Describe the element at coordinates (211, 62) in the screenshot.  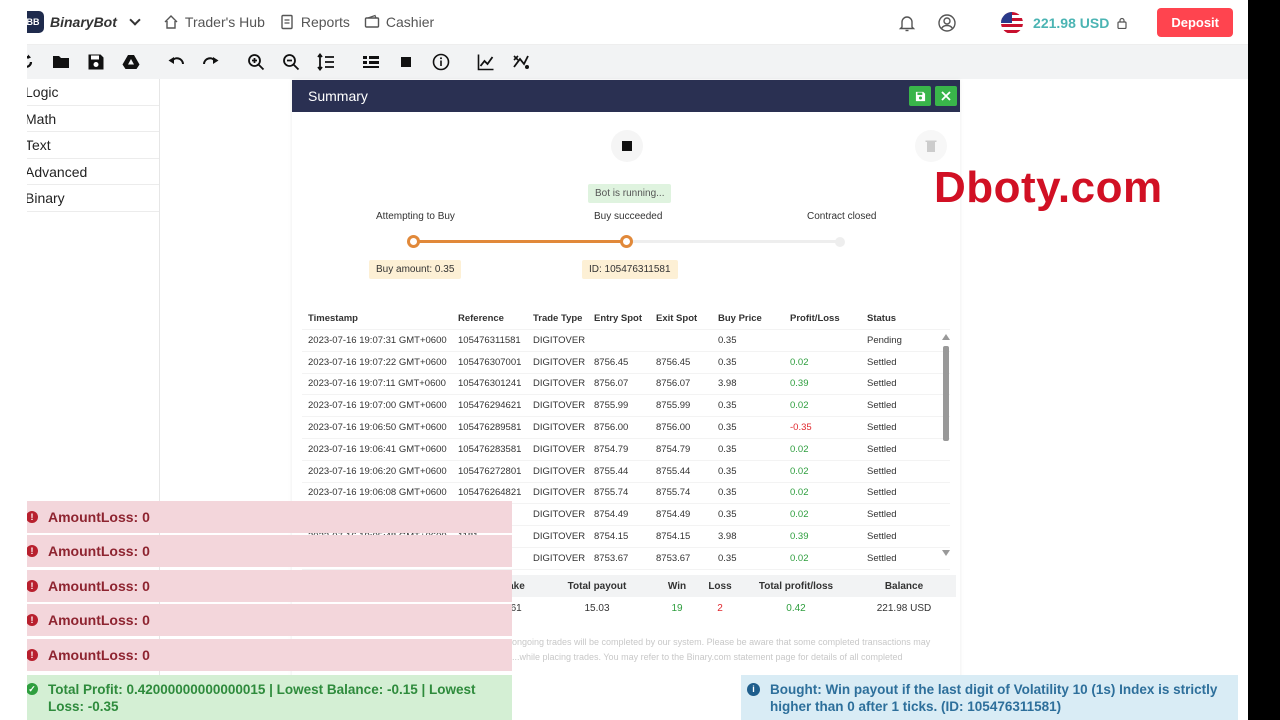
I see `redo-button` at that location.